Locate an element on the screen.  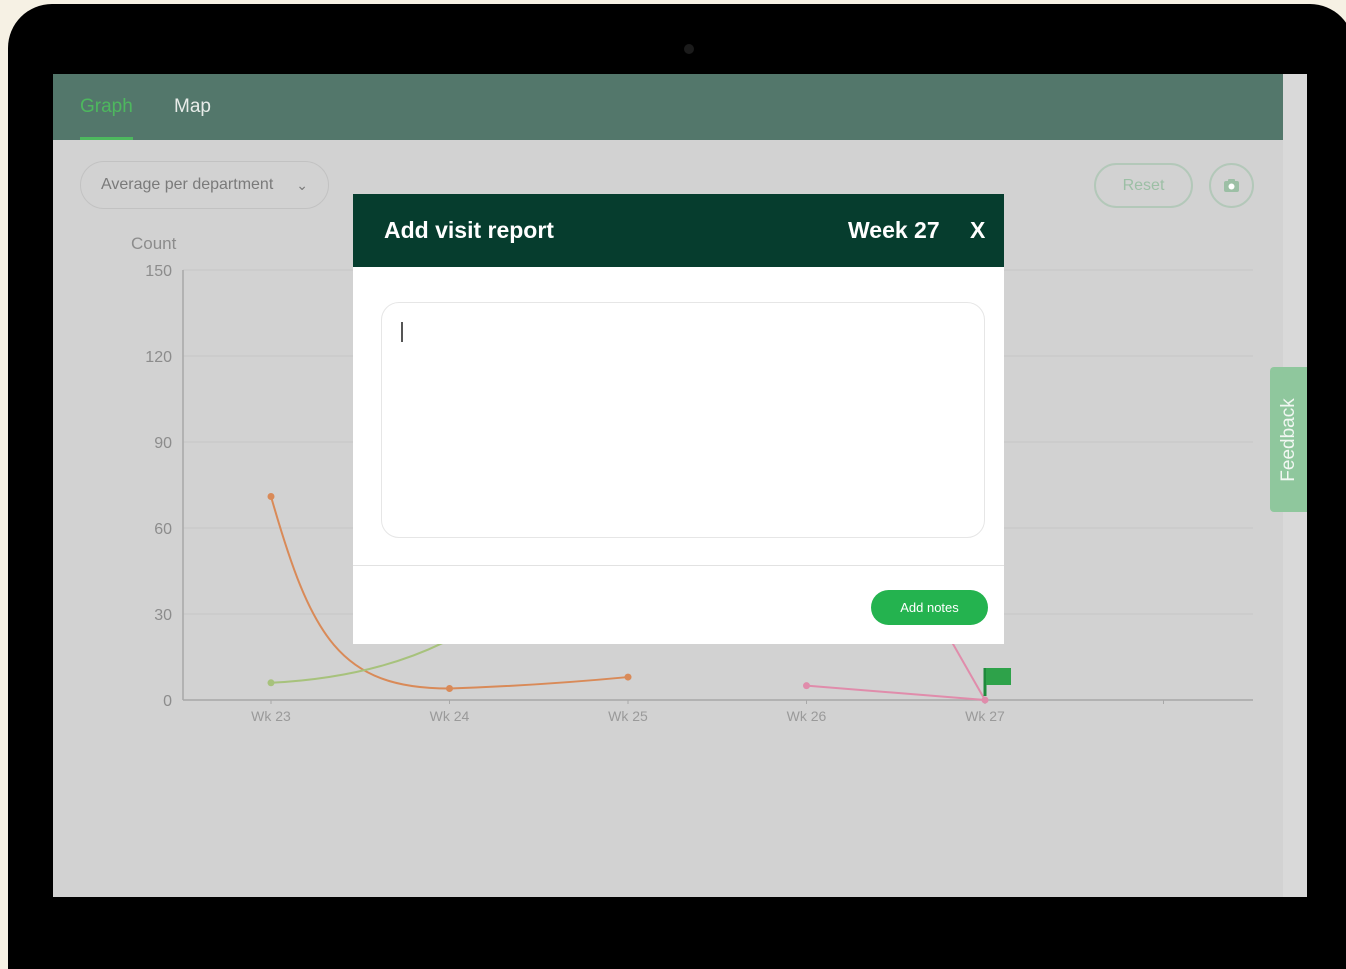
modal-week-label: Week 27 is located at coordinates (894, 230).